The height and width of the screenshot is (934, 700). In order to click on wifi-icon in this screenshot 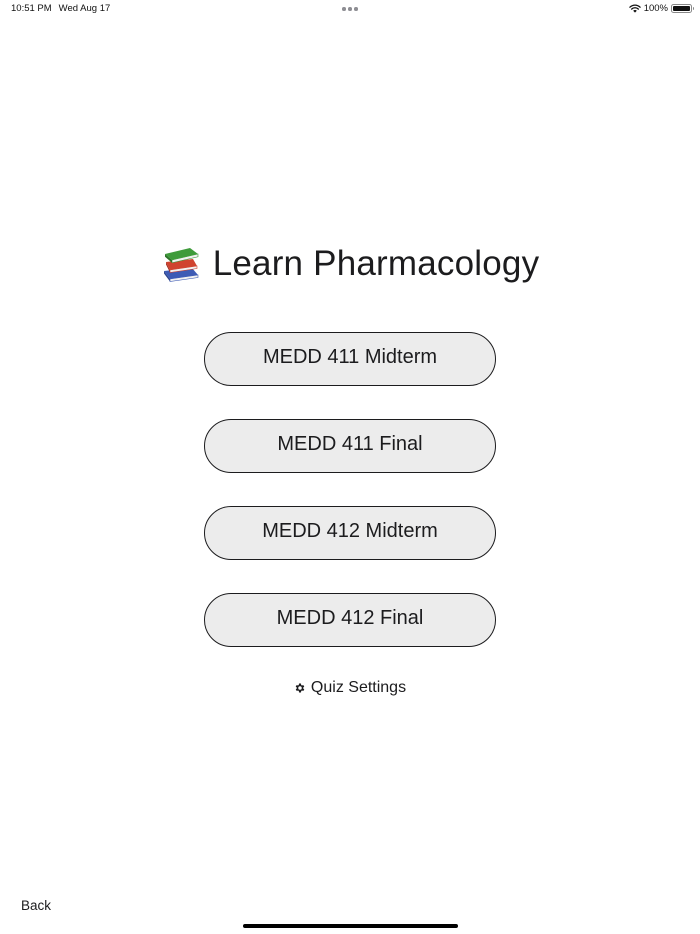, I will do `click(634, 8)`.